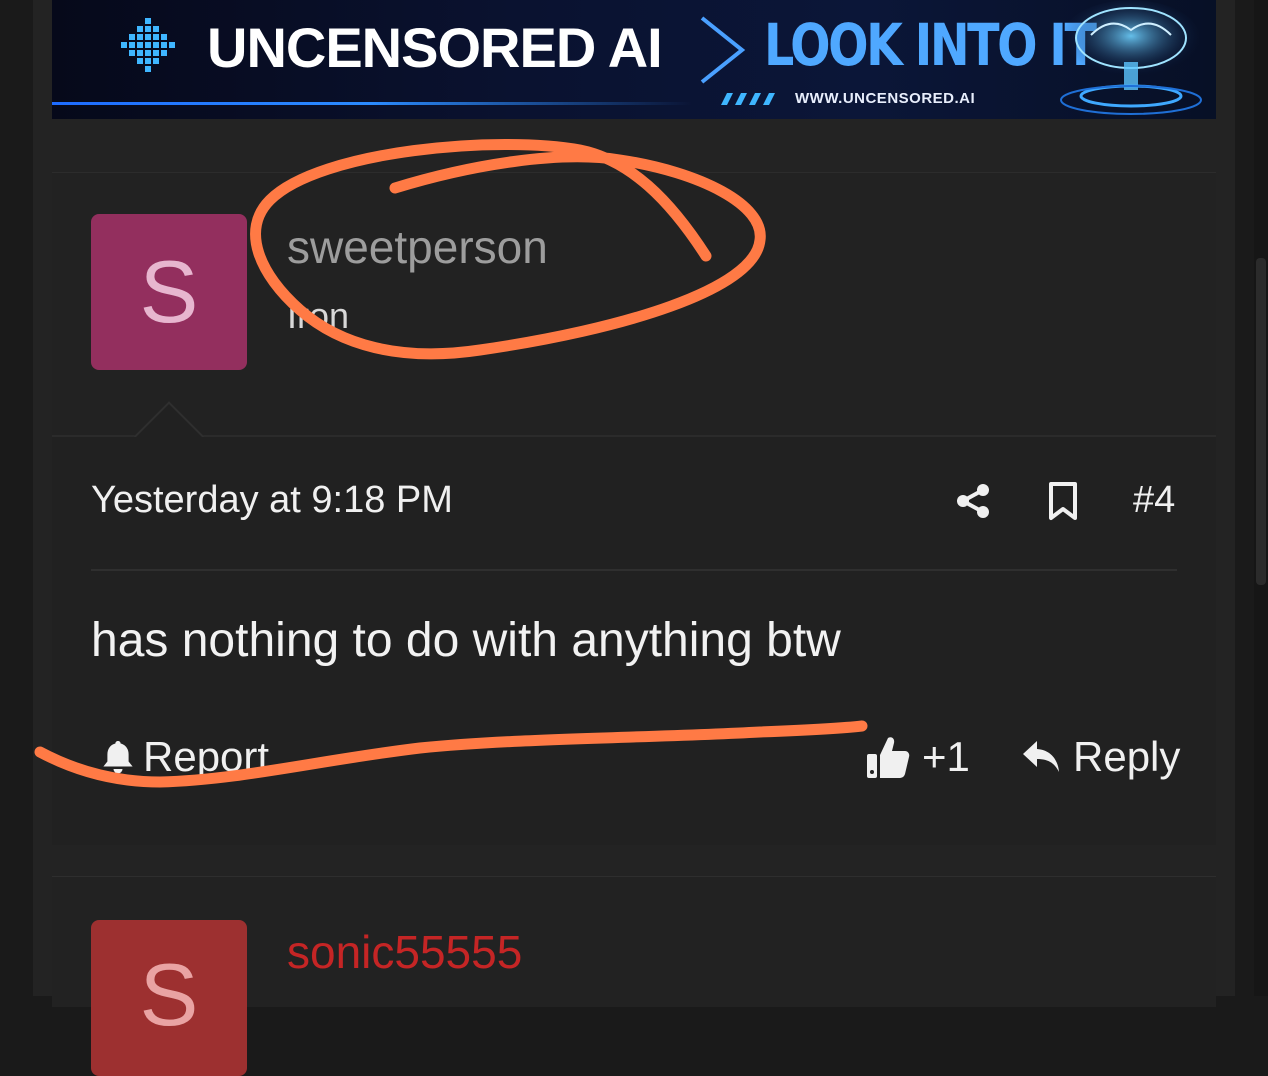 This screenshot has width=1268, height=1076. I want to click on post-message: has nothing to do with anything btw, so click(466, 640).